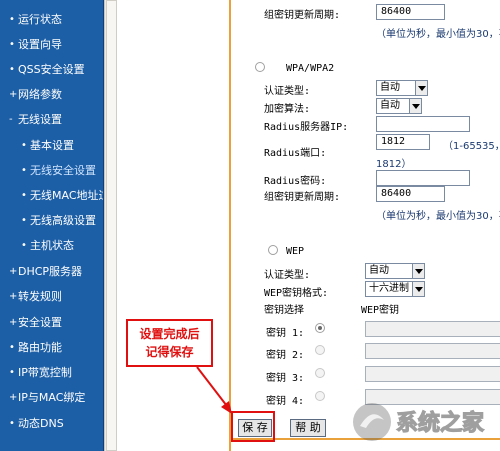  Describe the element at coordinates (51, 272) in the screenshot. I see `sidebar-item-dhcp: + DHCP服务器` at that location.